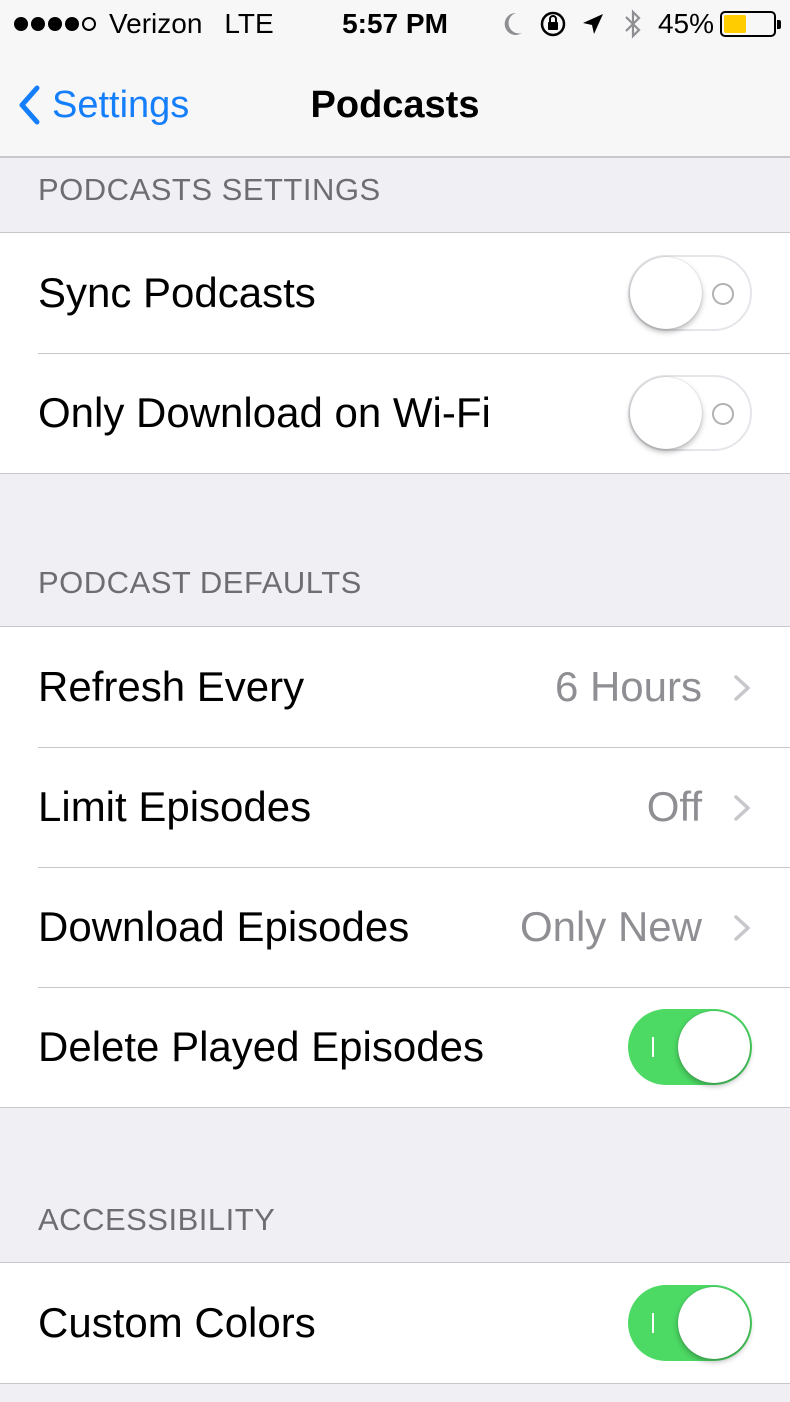 This screenshot has width=790, height=1402. I want to click on sync-podcasts-toggle, so click(690, 293).